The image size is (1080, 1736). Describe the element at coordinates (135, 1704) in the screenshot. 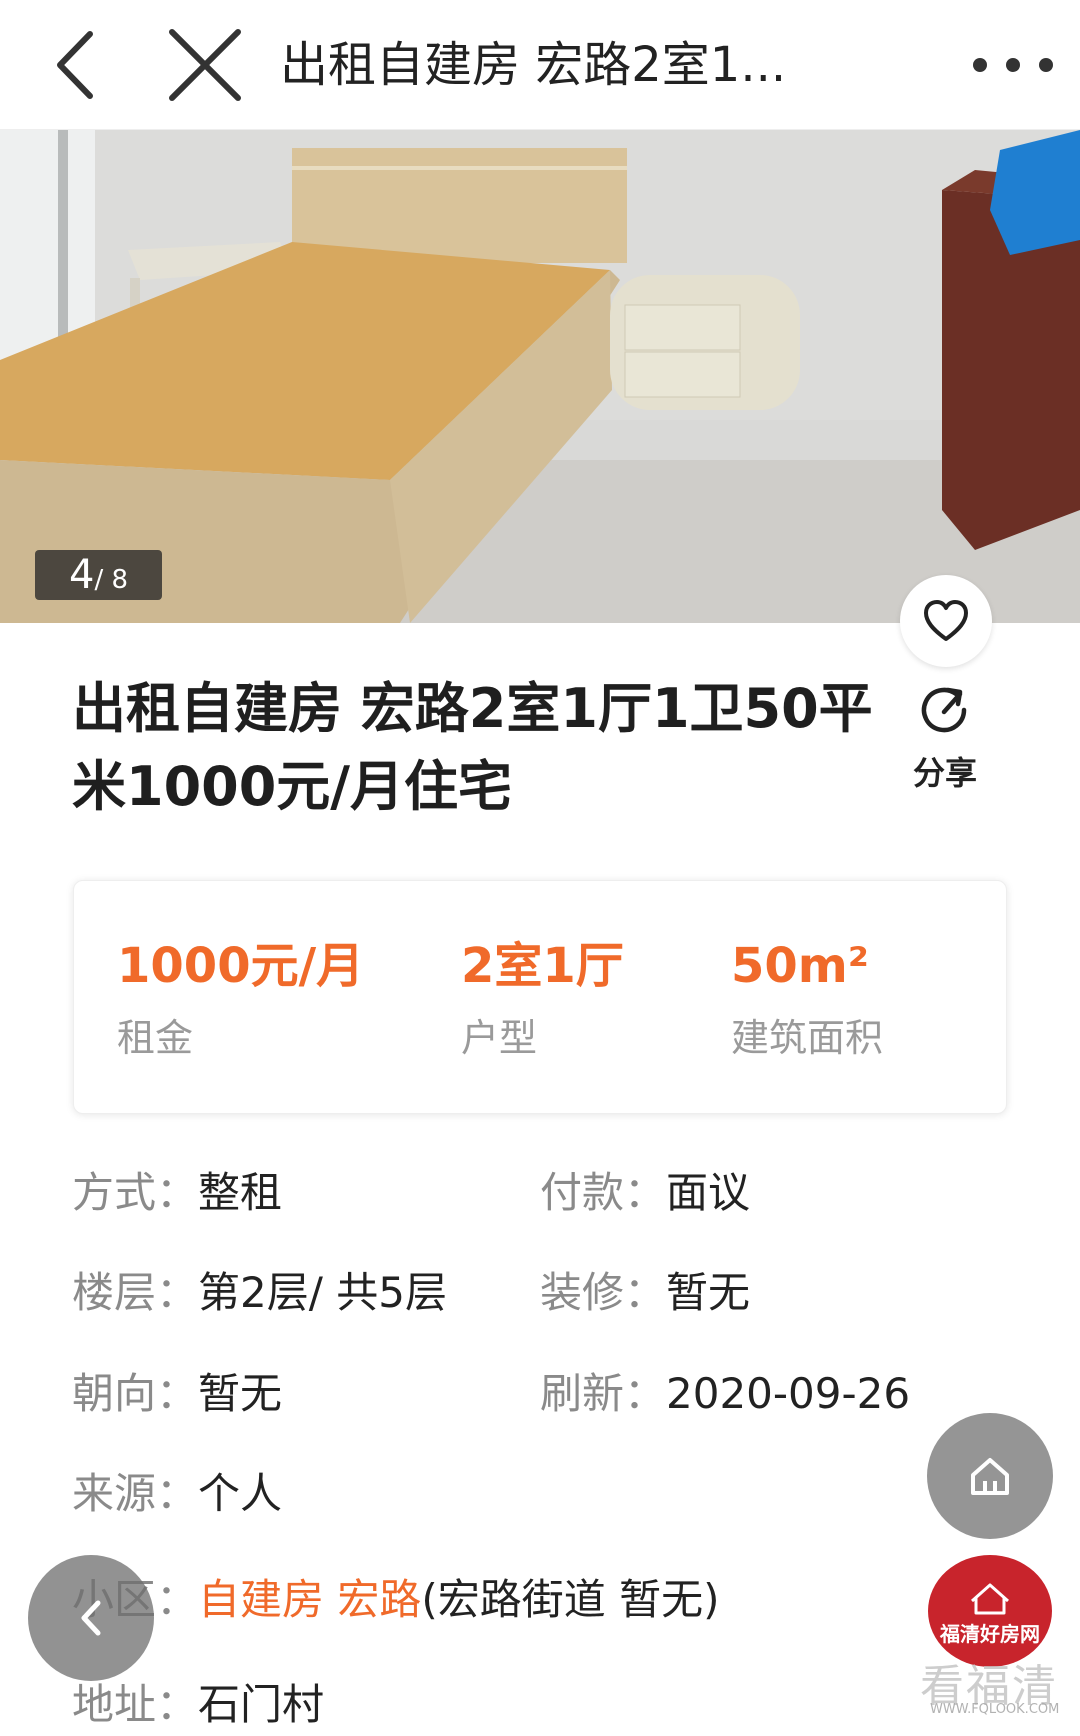

I see `detail-key: 地址：` at that location.